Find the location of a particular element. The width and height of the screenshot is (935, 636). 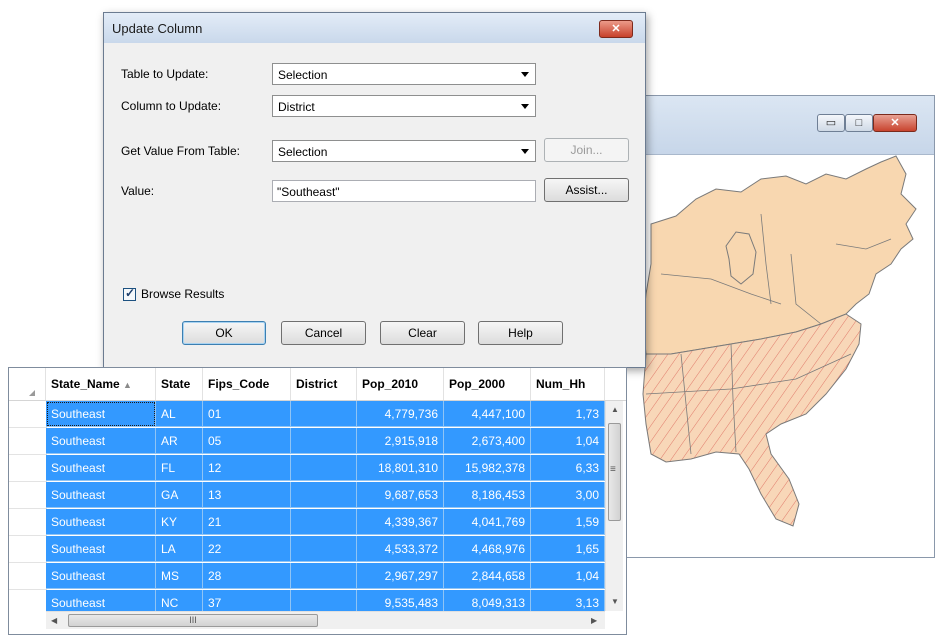

column-header-district: District is located at coordinates (324, 384).